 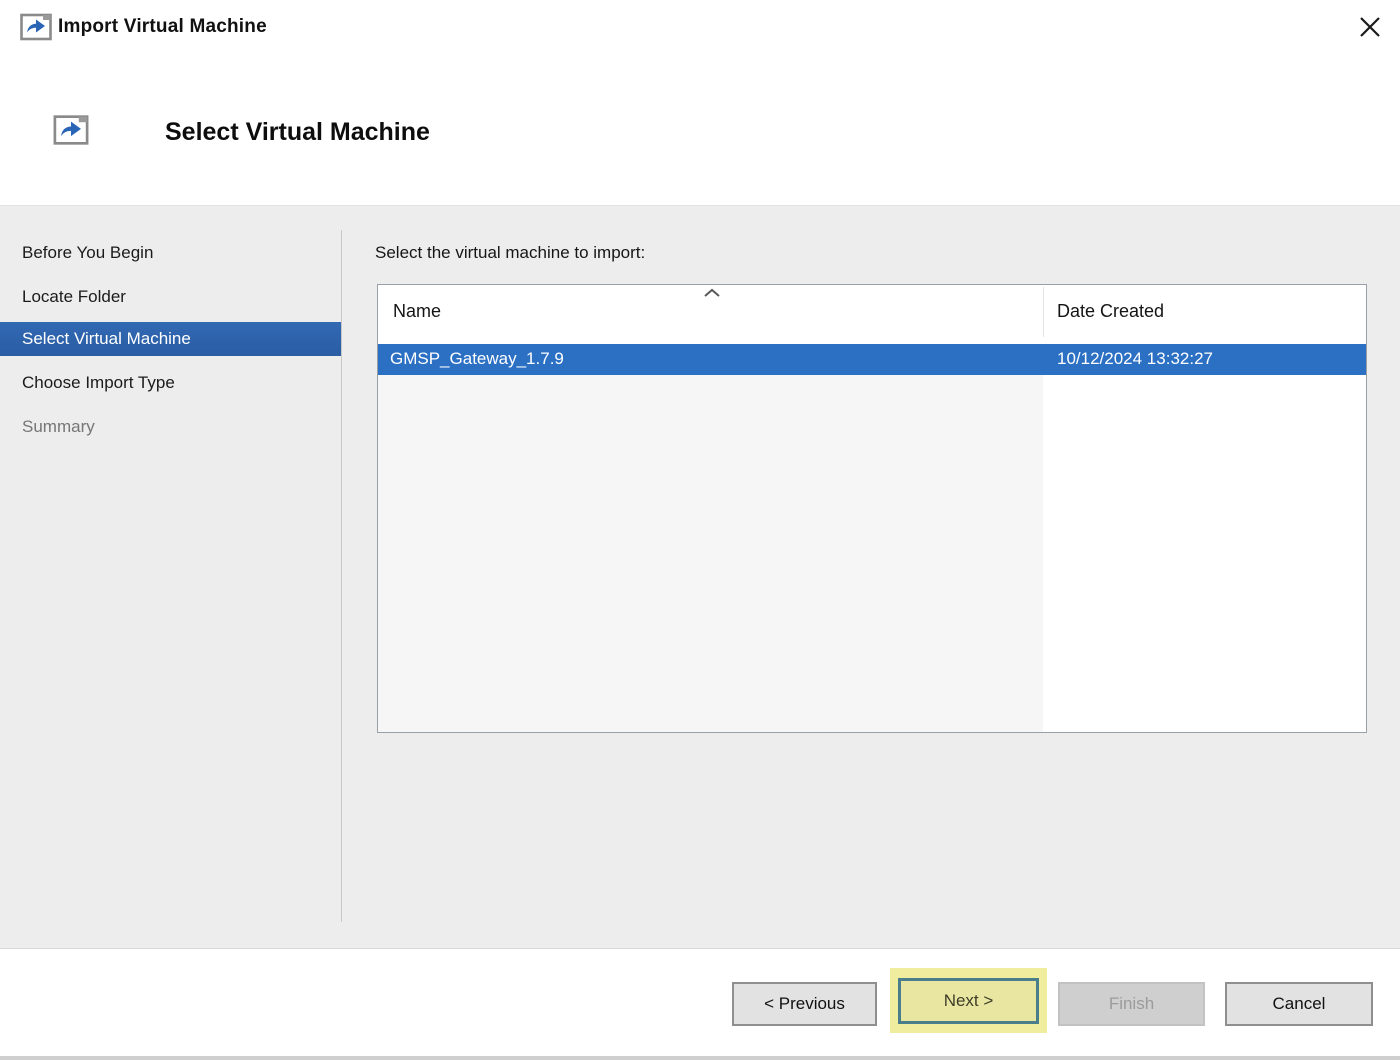 What do you see at coordinates (162, 26) in the screenshot?
I see `window-title: Import Virtual Machine` at bounding box center [162, 26].